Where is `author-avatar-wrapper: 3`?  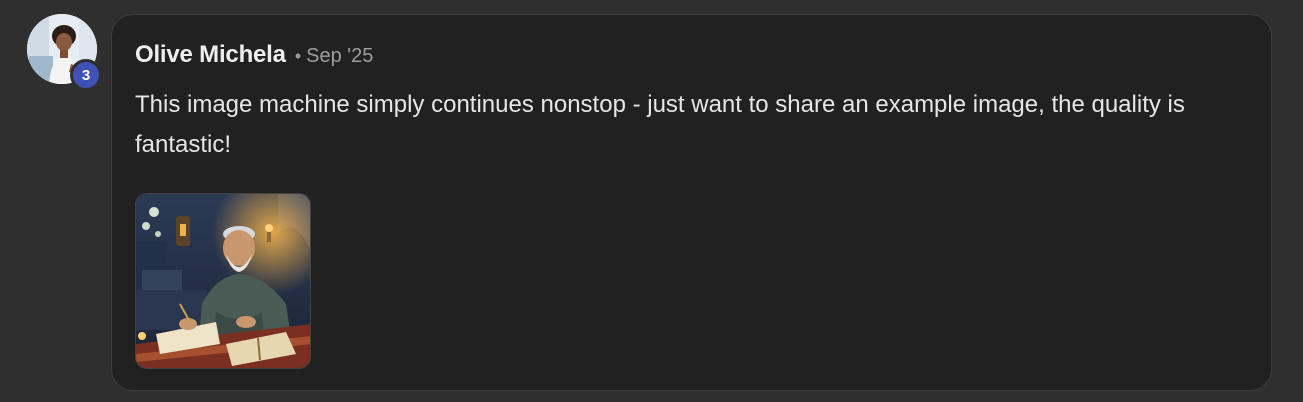 author-avatar-wrapper: 3 is located at coordinates (64, 52).